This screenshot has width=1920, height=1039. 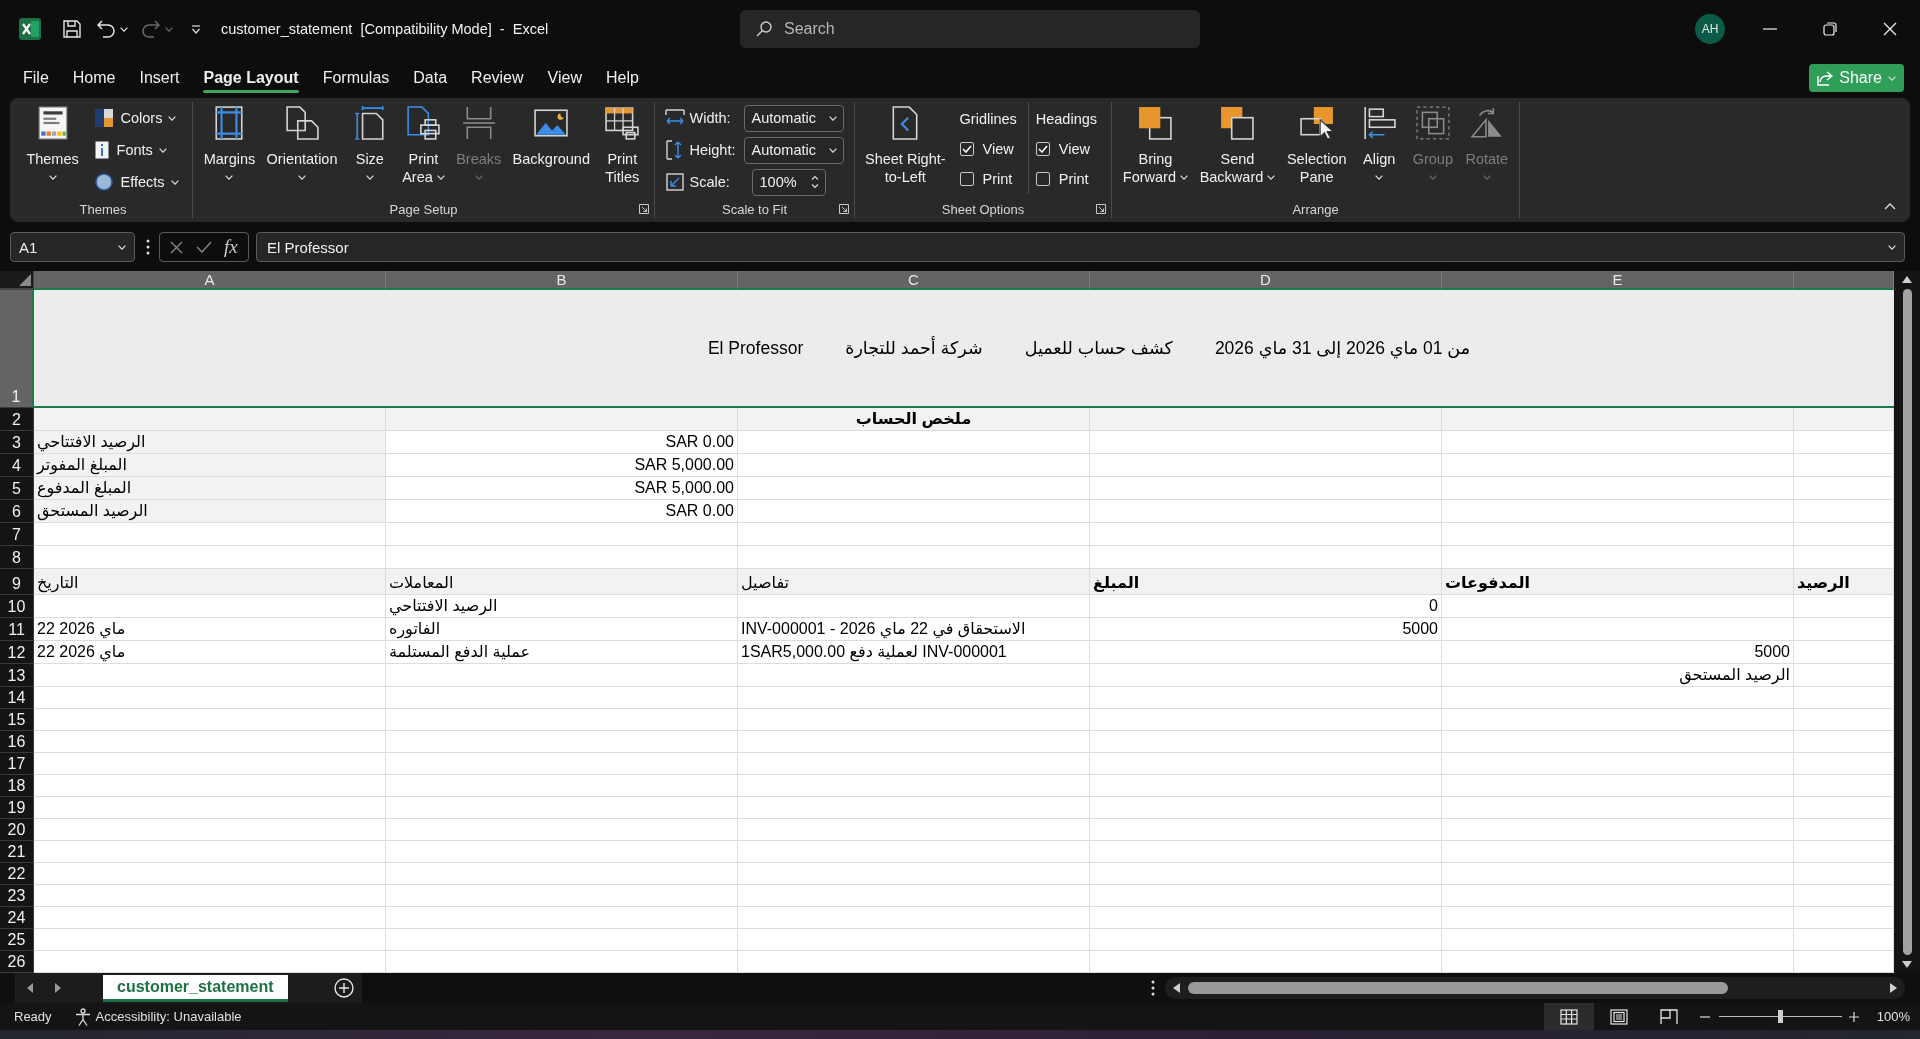 I want to click on ribbon-button: Print Area, so click(x=423, y=144).